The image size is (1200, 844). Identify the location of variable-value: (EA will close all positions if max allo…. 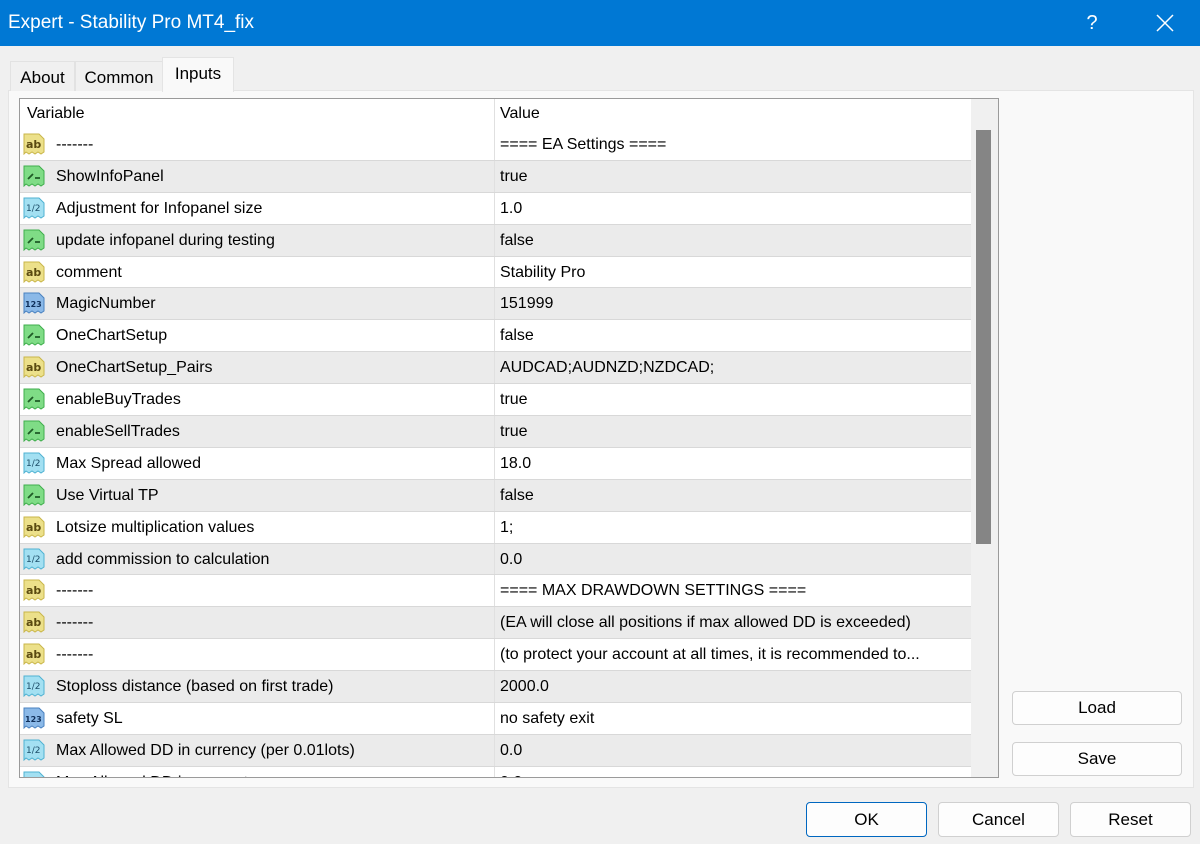
(705, 623).